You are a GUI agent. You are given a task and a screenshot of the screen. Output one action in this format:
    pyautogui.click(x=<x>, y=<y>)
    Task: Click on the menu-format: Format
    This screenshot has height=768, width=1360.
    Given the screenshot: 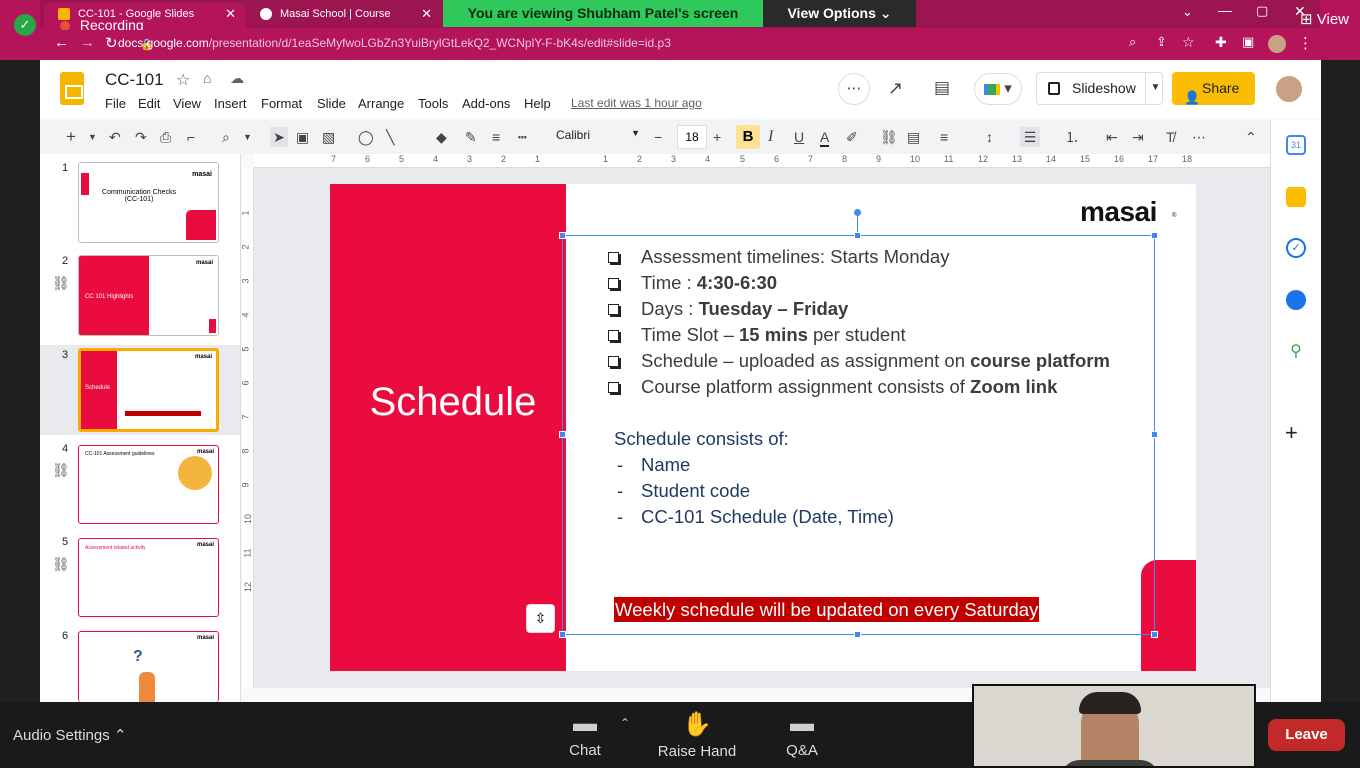 What is the action you would take?
    pyautogui.click(x=281, y=103)
    